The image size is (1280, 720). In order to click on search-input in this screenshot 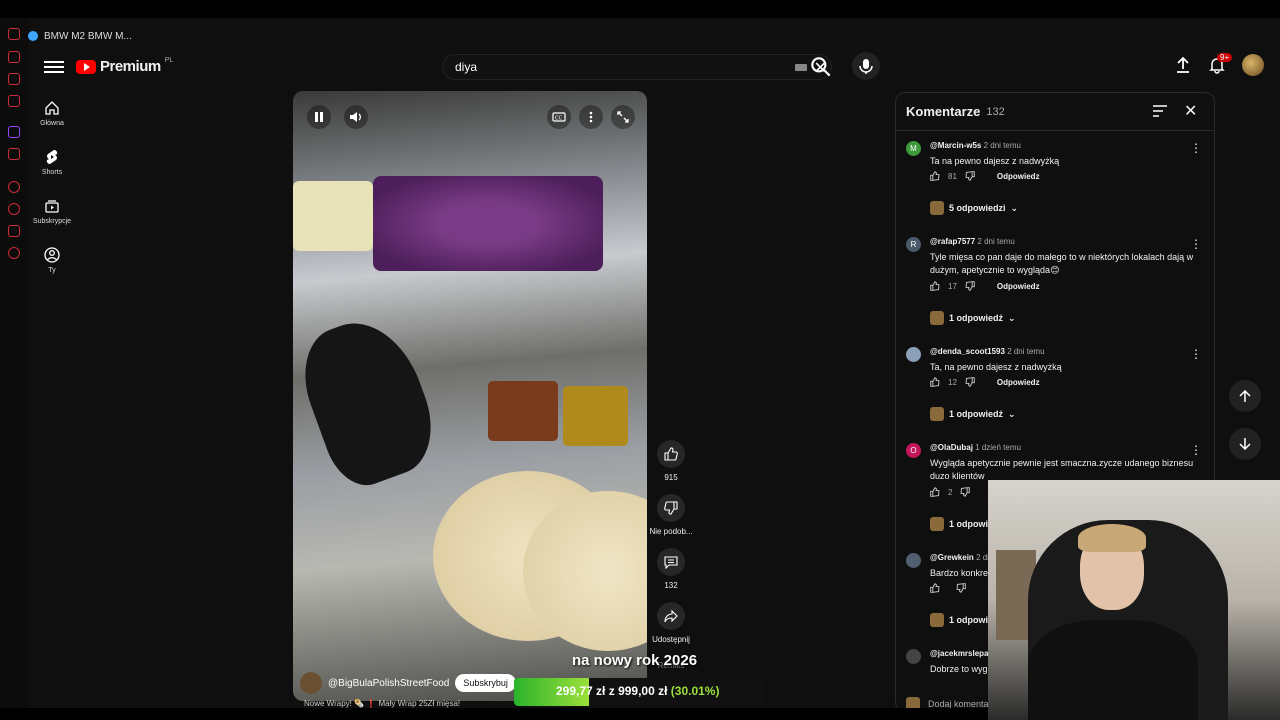, I will do `click(593, 67)`.